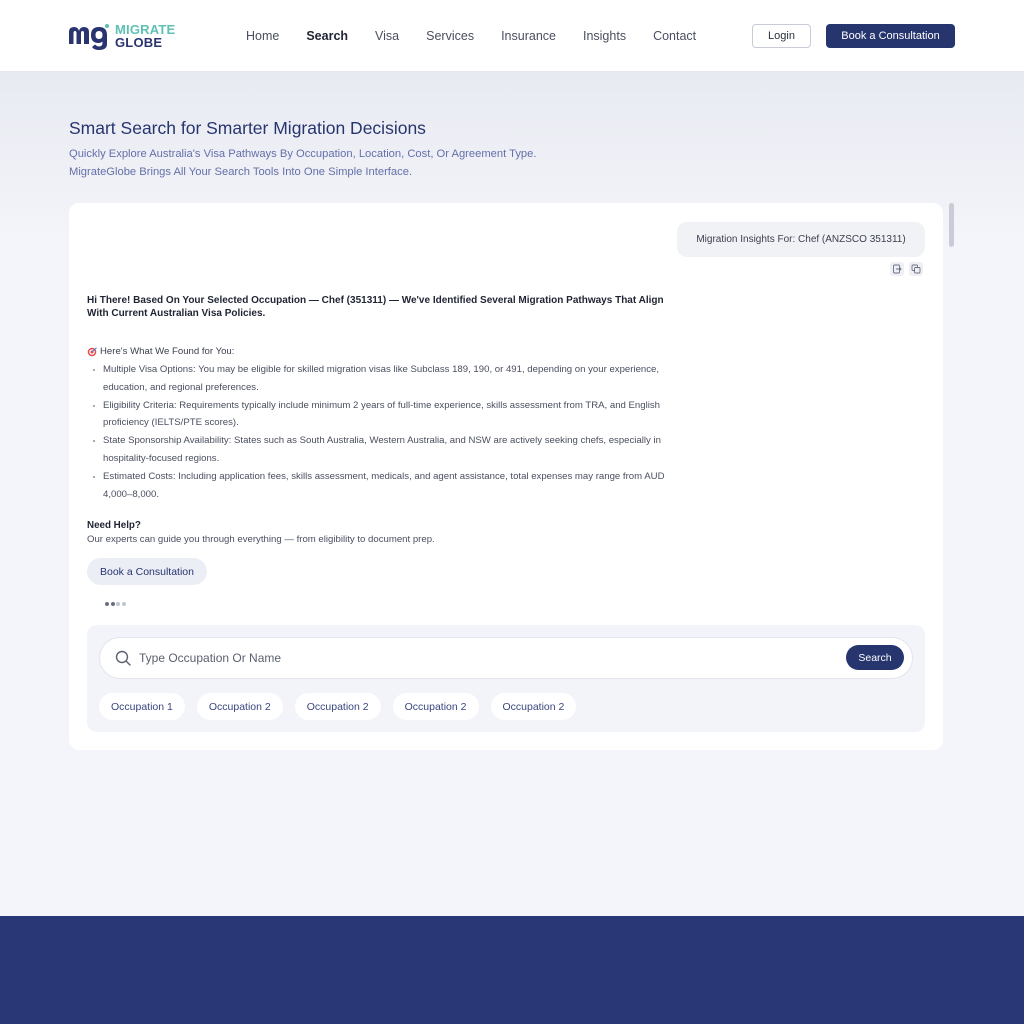 The width and height of the screenshot is (1024, 1024). Describe the element at coordinates (512, 970) in the screenshot. I see `site-footer` at that location.